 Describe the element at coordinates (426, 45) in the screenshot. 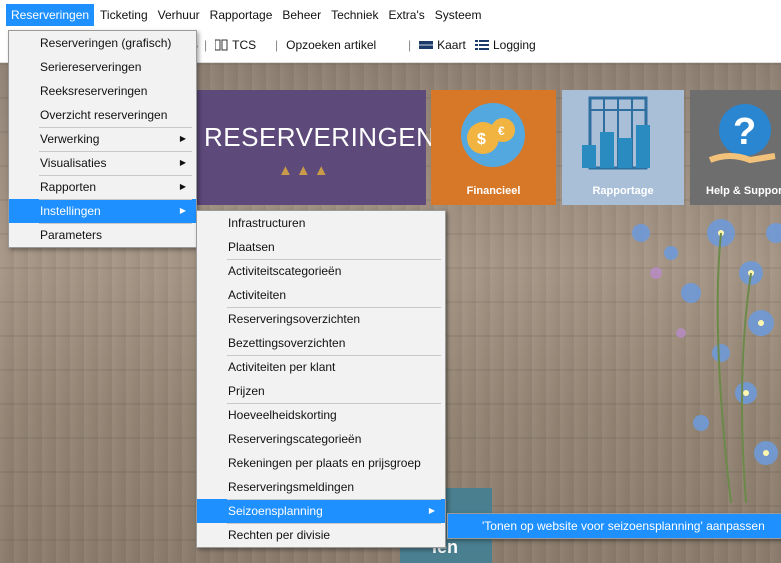

I see `map-icon` at that location.